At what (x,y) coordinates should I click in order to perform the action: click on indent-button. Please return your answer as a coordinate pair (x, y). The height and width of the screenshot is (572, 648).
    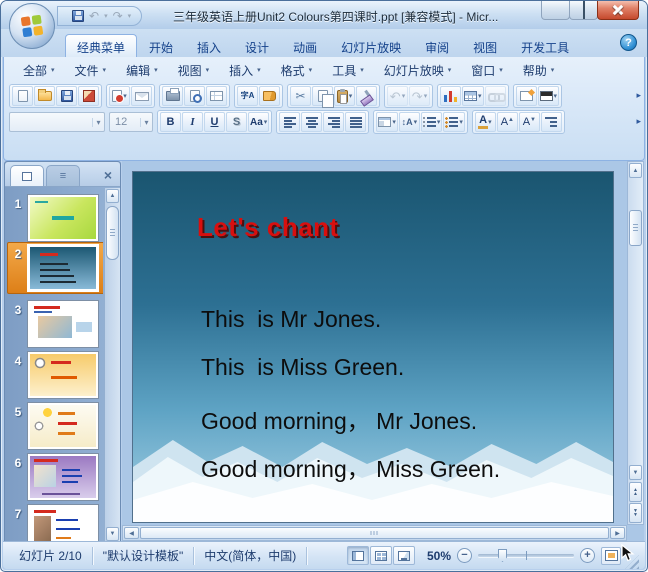
    Looking at the image, I should click on (551, 122).